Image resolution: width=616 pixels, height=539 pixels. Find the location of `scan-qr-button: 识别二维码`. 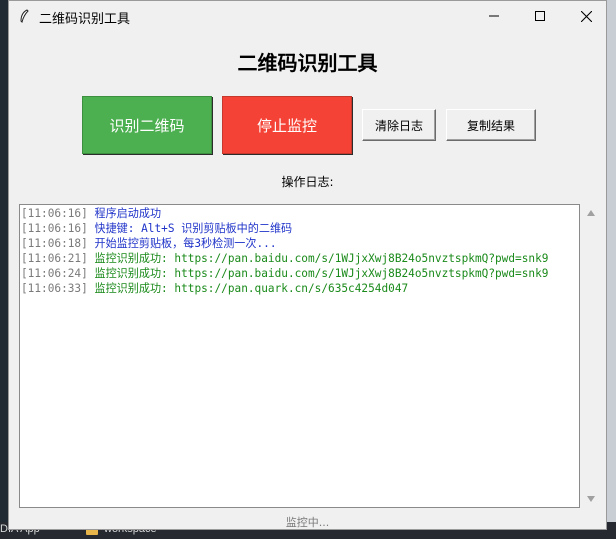

scan-qr-button: 识别二维码 is located at coordinates (147, 125).